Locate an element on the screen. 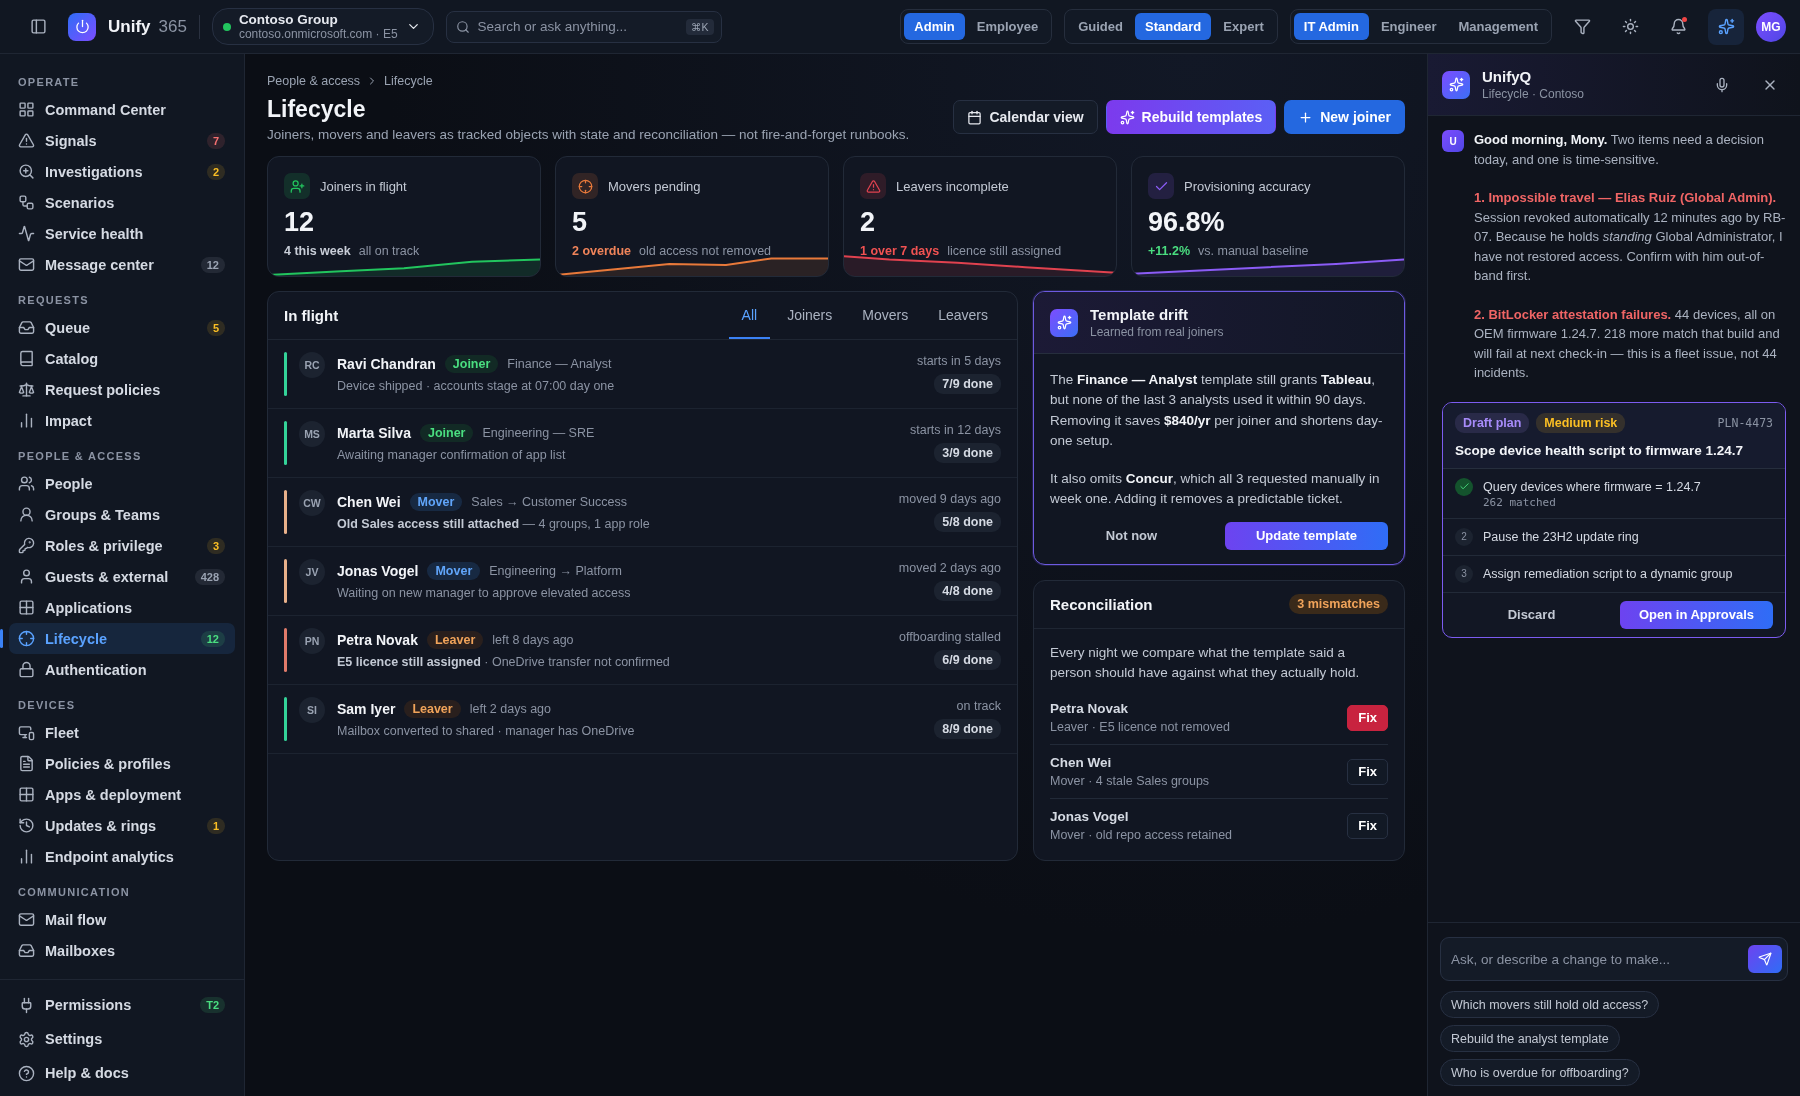  initials-avatar: CW is located at coordinates (312, 503).